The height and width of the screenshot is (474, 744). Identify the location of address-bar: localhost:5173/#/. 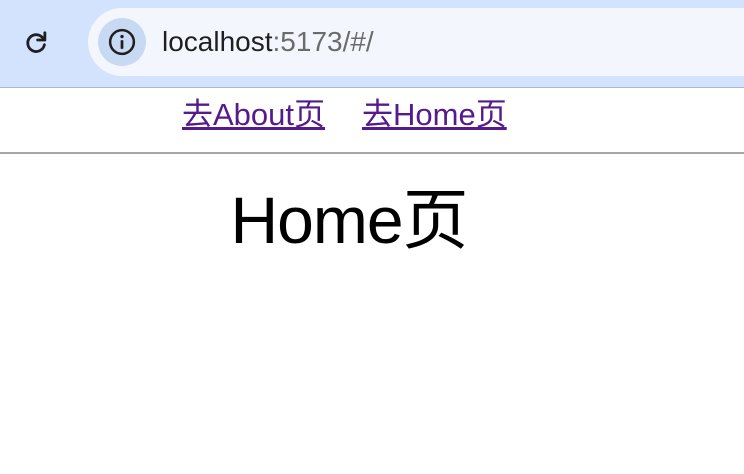
(416, 42).